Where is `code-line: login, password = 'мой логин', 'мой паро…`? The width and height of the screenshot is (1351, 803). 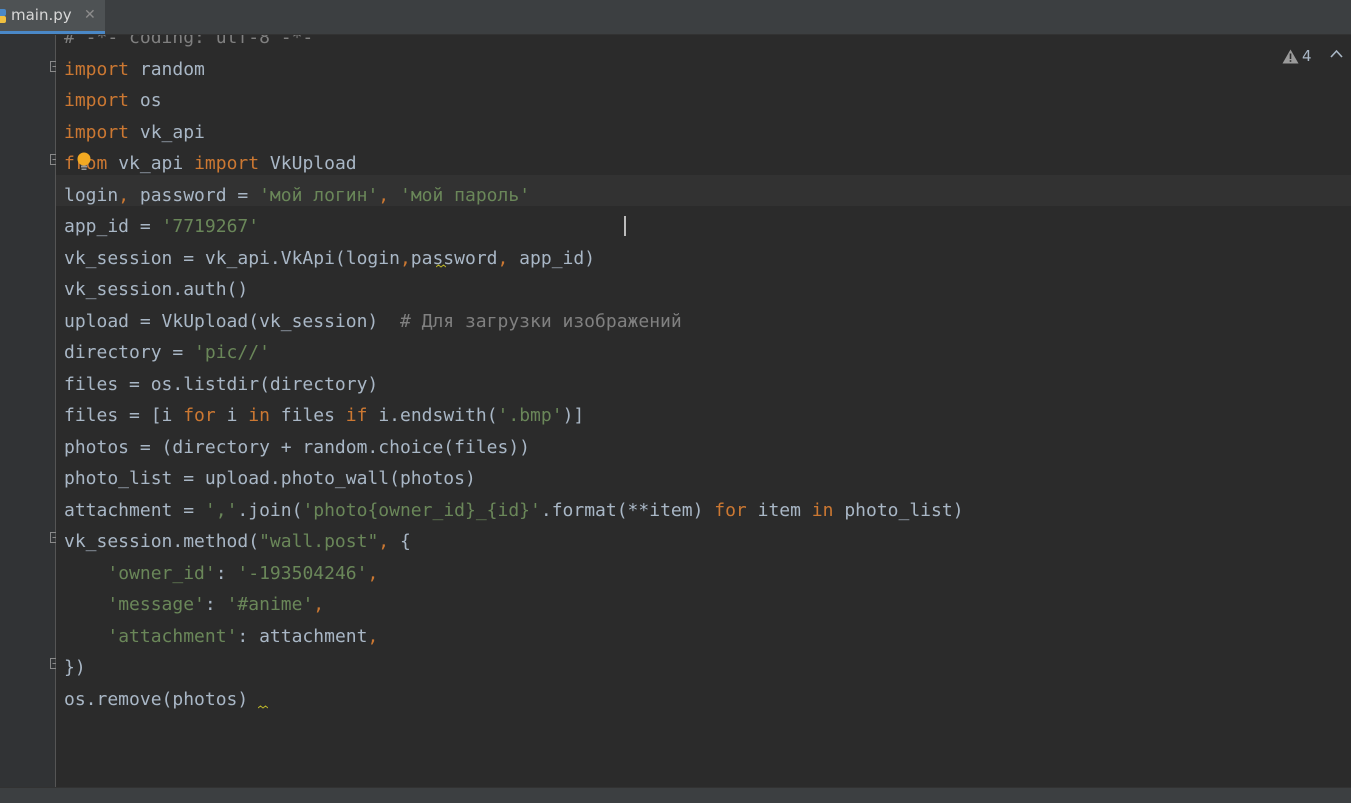
code-line: login, password = 'мой логин', 'мой паро… is located at coordinates (297, 195).